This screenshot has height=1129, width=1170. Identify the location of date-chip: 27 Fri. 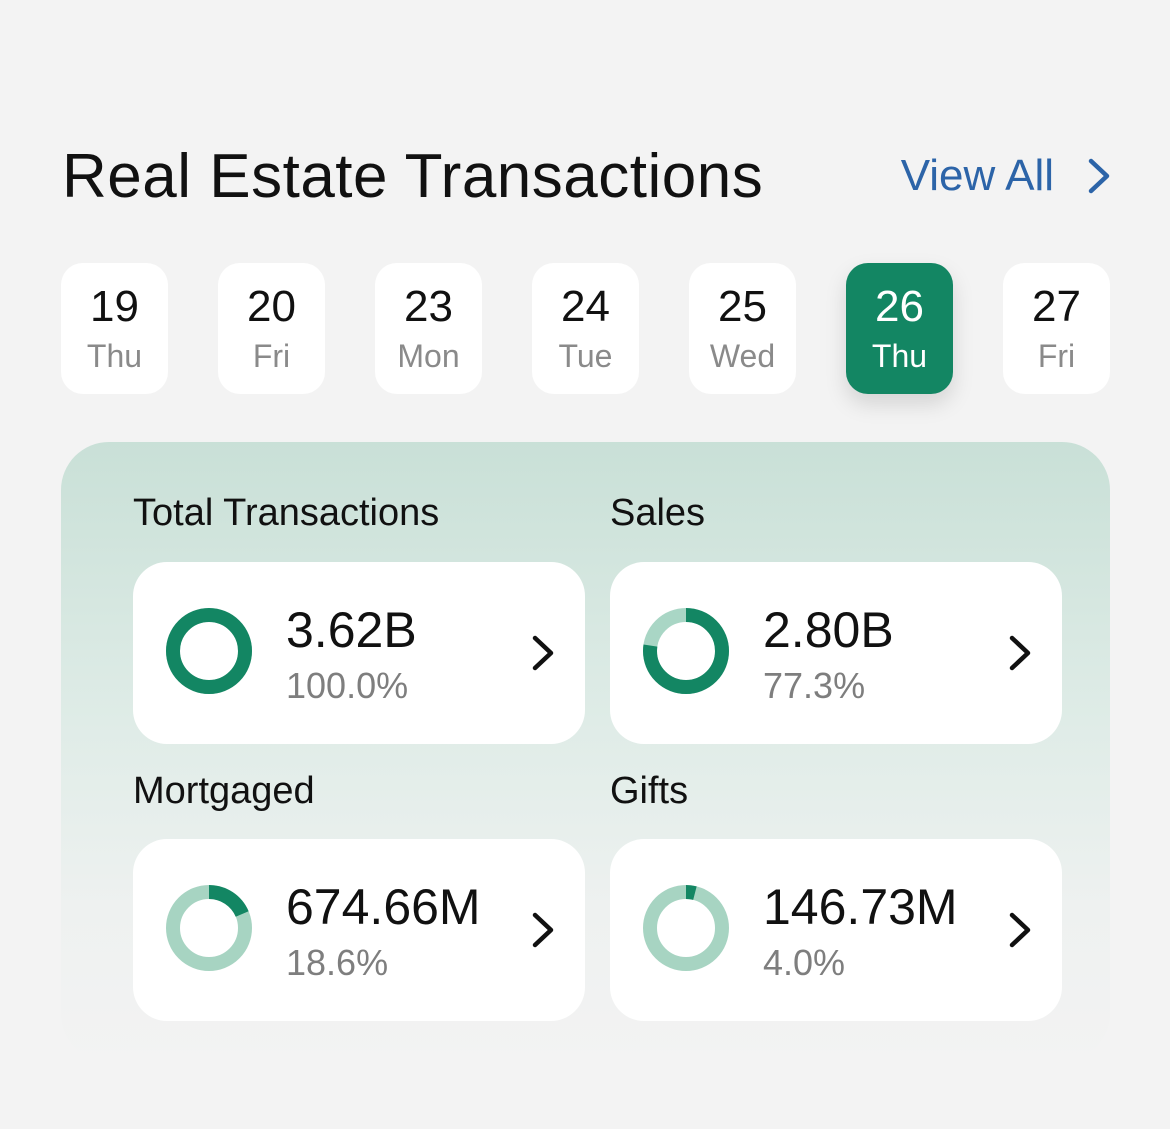
(1056, 328).